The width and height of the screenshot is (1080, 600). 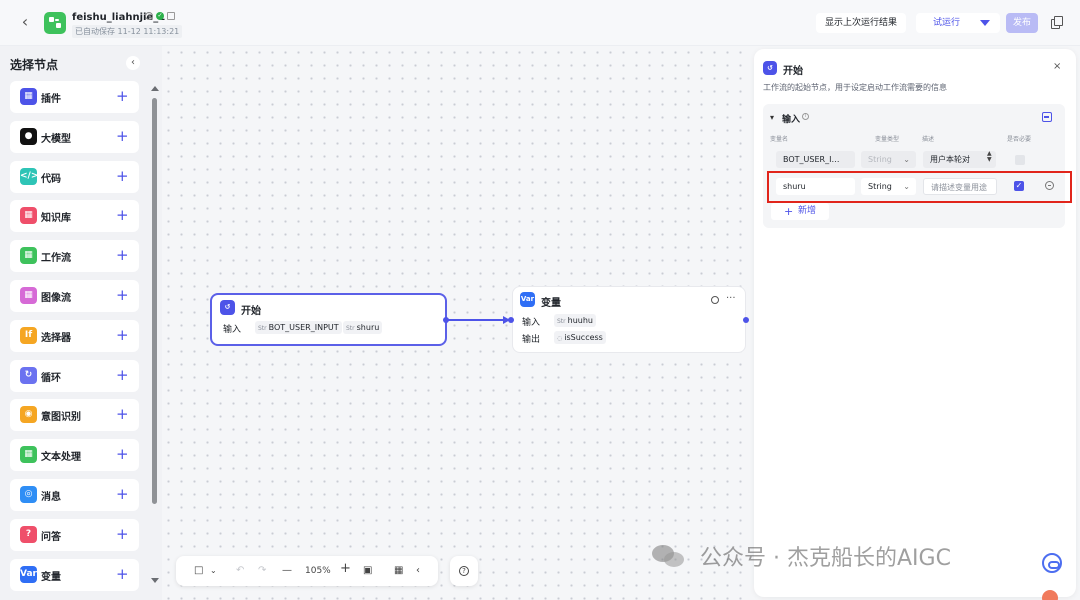 I want to click on sidebar-item-label: 代码, so click(x=51, y=179).